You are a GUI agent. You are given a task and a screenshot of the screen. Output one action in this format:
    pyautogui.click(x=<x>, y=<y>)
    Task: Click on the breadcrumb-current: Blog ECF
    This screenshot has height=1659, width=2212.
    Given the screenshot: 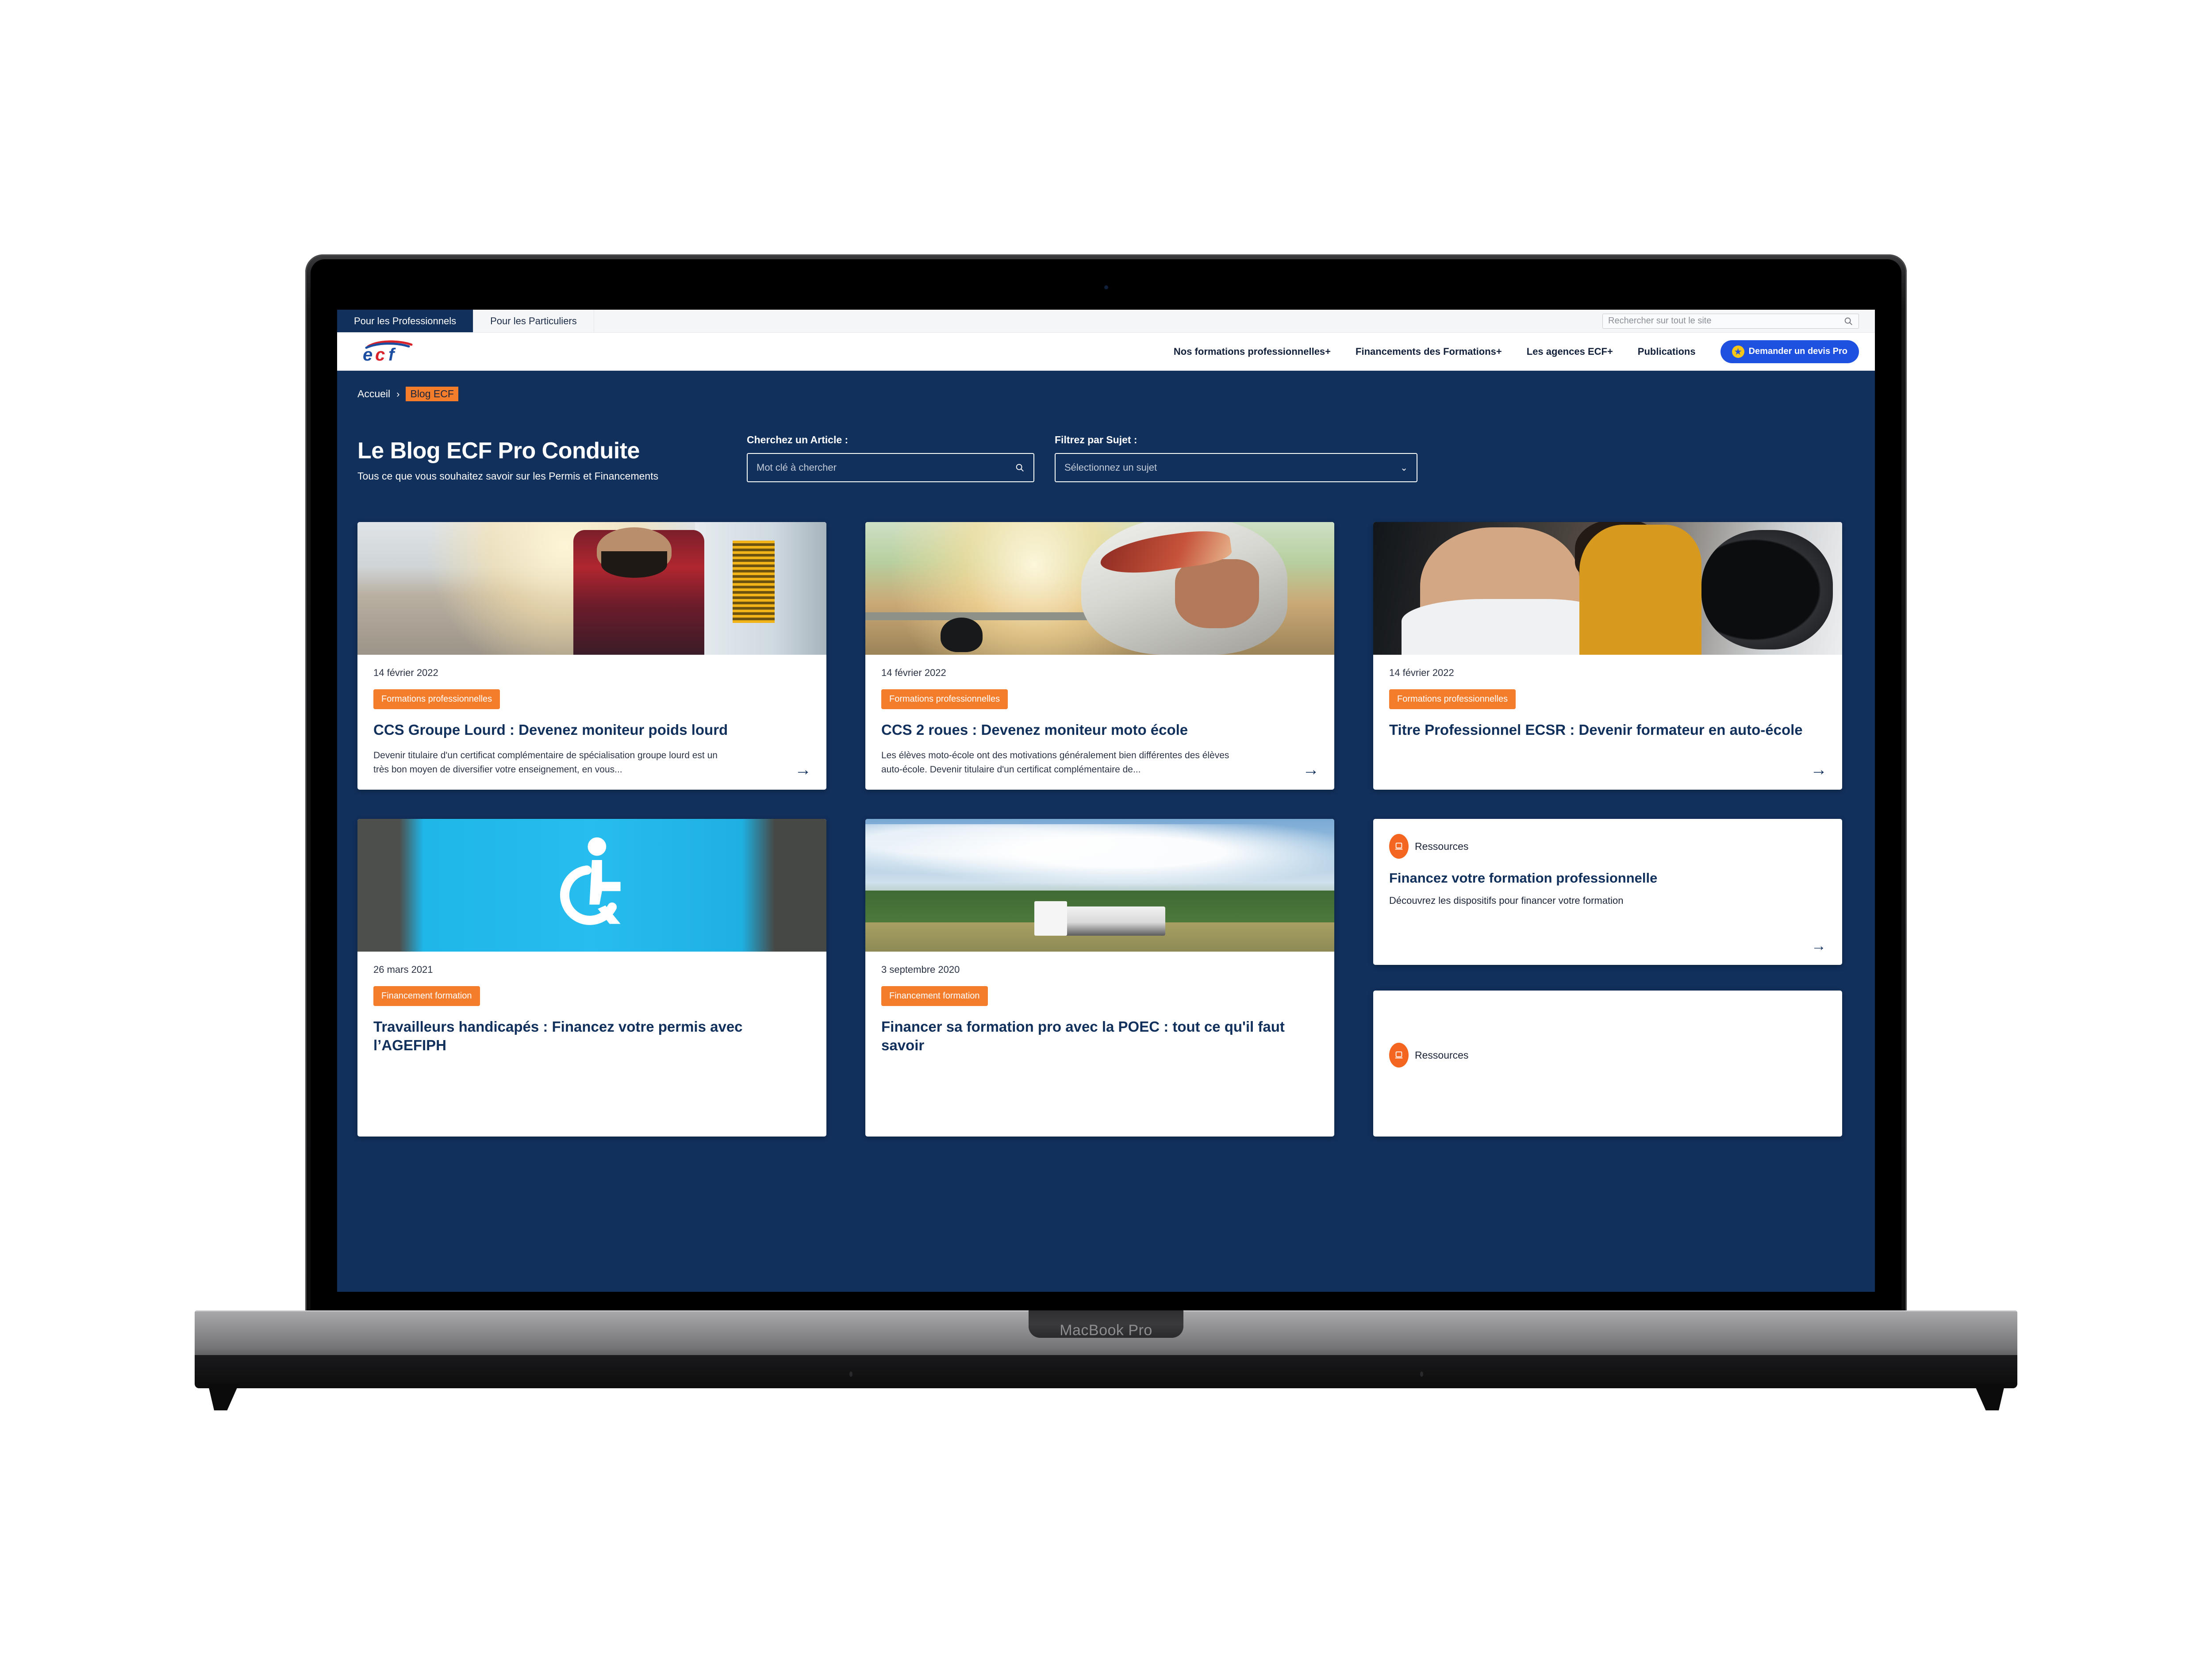 What is the action you would take?
    pyautogui.click(x=432, y=394)
    